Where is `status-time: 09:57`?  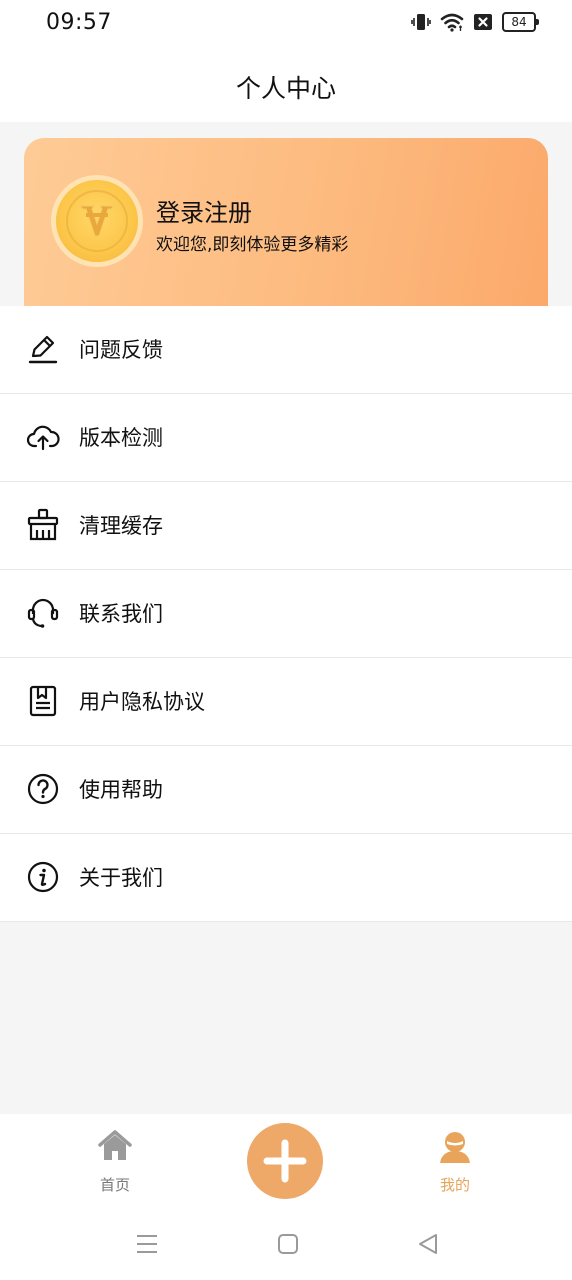 status-time: 09:57 is located at coordinates (79, 22).